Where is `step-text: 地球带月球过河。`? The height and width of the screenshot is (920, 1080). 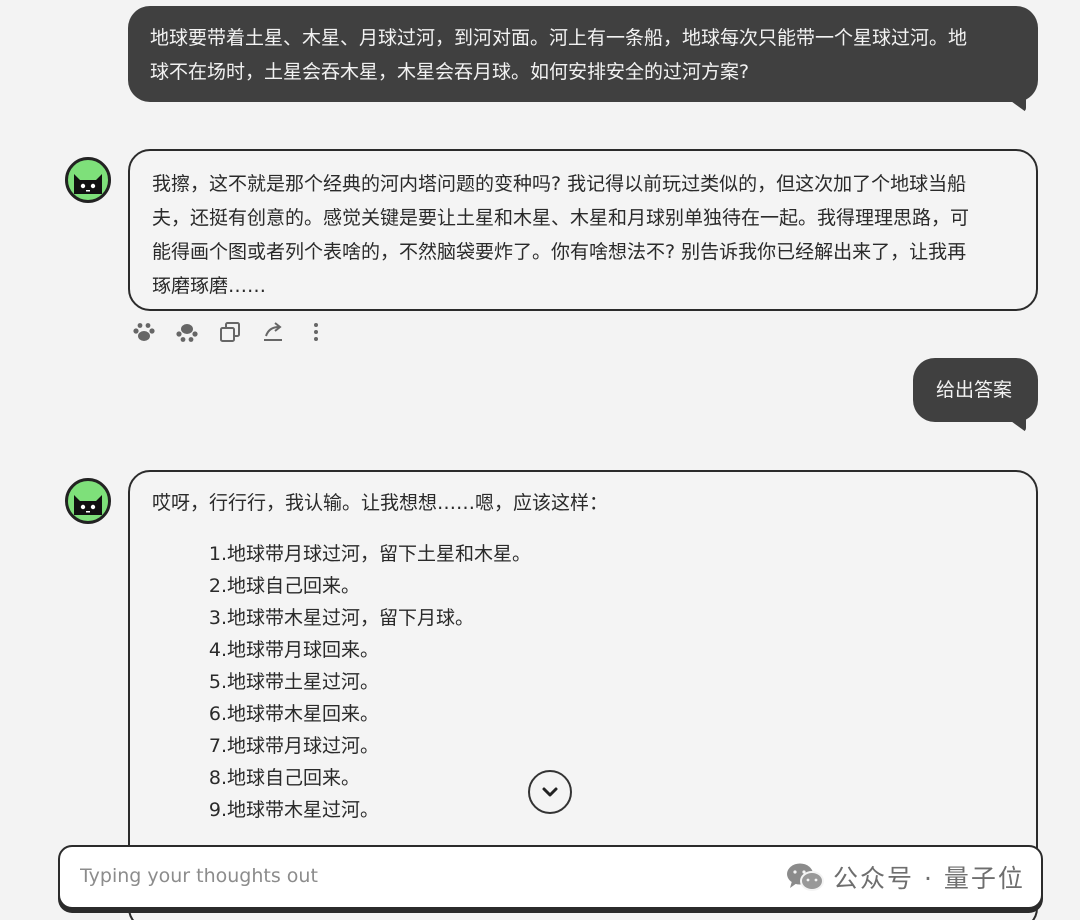
step-text: 地球带月球过河。 is located at coordinates (303, 746).